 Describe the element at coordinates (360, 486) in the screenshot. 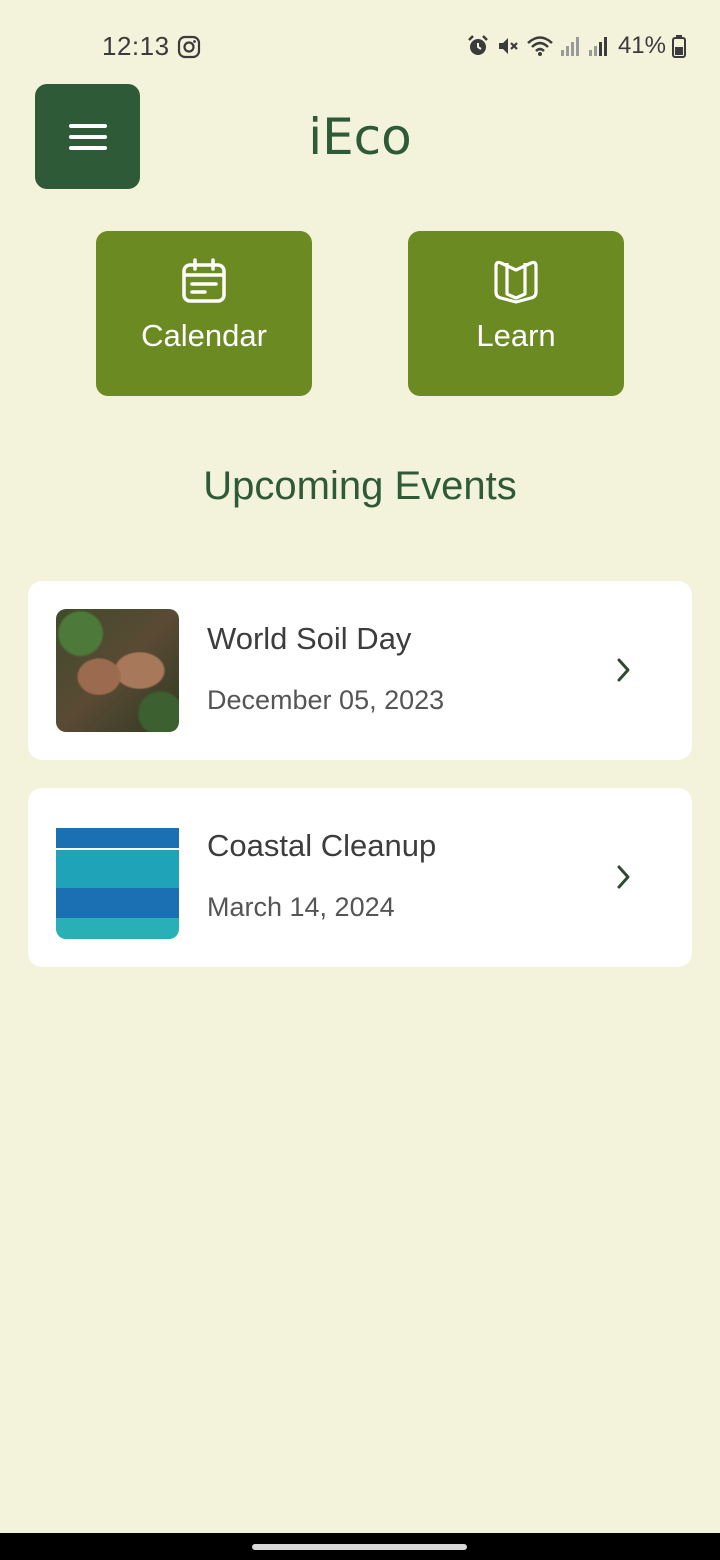

I see `upcoming-events-title: Upcoming Events` at that location.